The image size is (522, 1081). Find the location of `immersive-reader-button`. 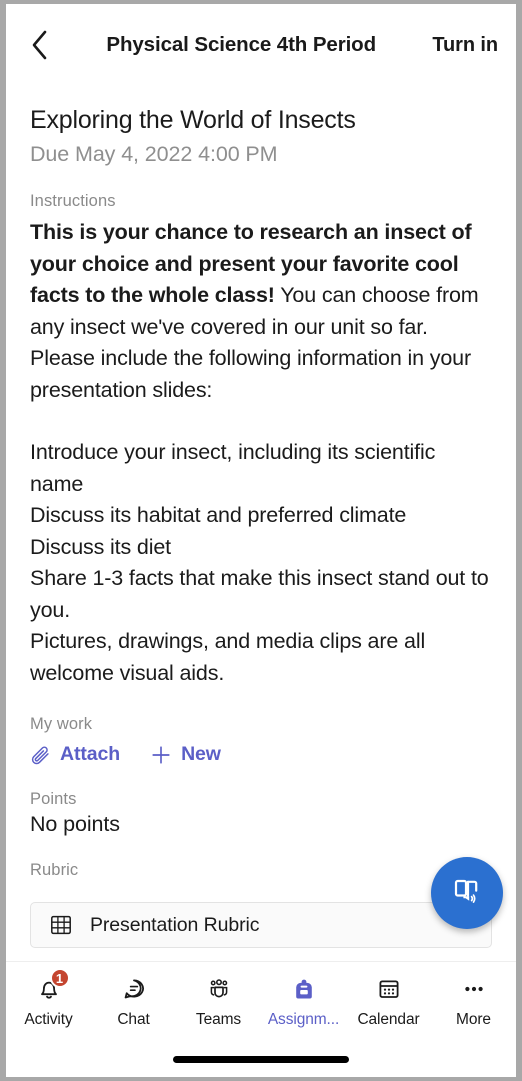

immersive-reader-button is located at coordinates (467, 893).